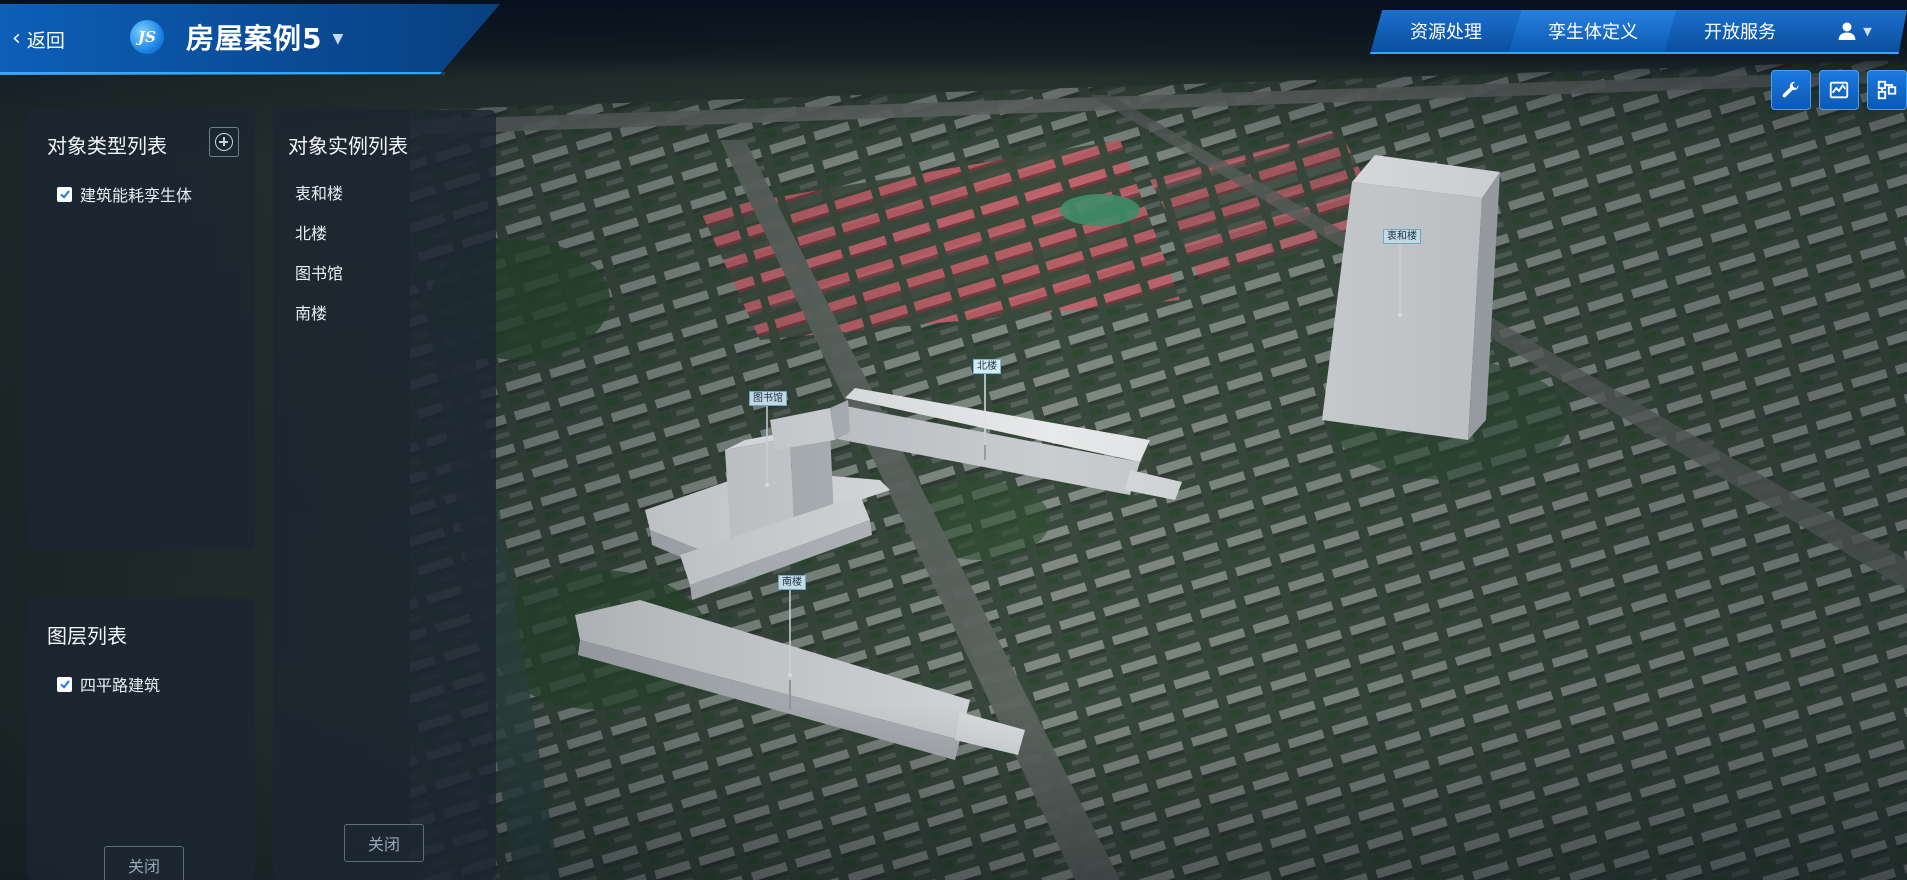 The height and width of the screenshot is (880, 1907). I want to click on app-logo-text: JS, so click(147, 37).